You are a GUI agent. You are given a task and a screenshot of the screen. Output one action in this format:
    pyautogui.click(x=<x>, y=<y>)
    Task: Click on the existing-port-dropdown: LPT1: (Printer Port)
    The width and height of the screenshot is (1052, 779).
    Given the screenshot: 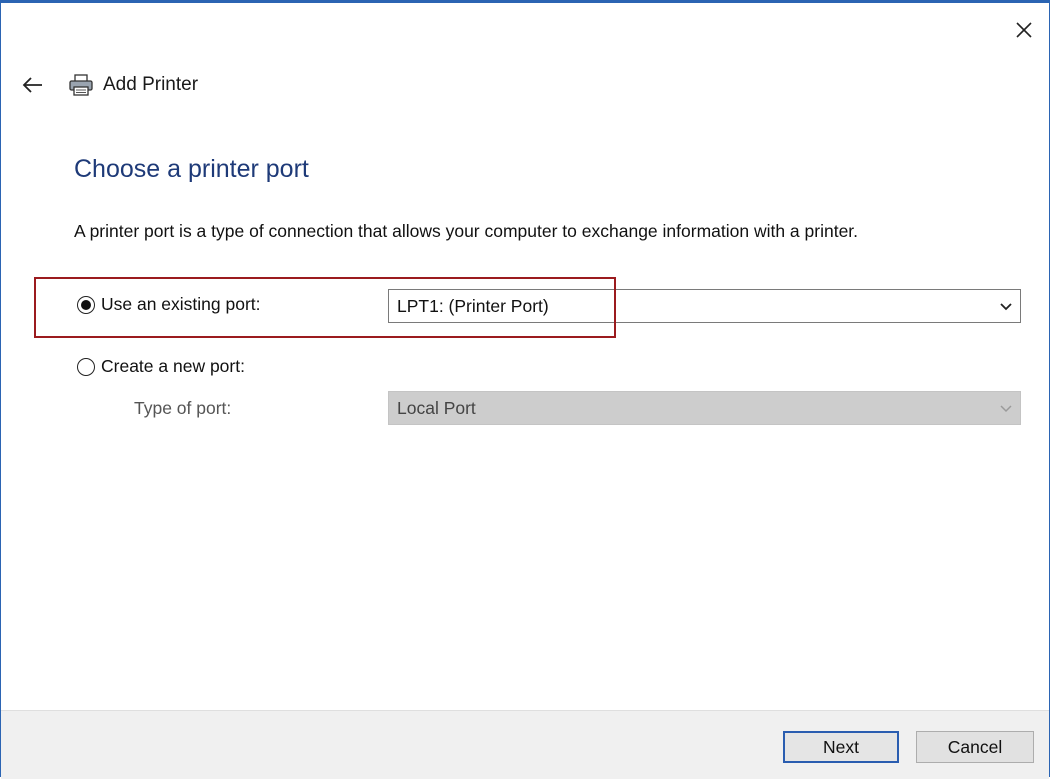 What is the action you would take?
    pyautogui.click(x=704, y=306)
    